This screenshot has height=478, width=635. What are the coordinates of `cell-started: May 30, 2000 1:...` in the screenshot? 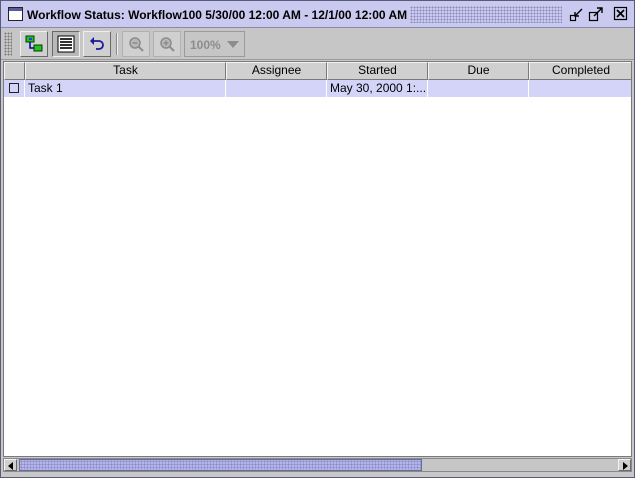 It's located at (377, 88).